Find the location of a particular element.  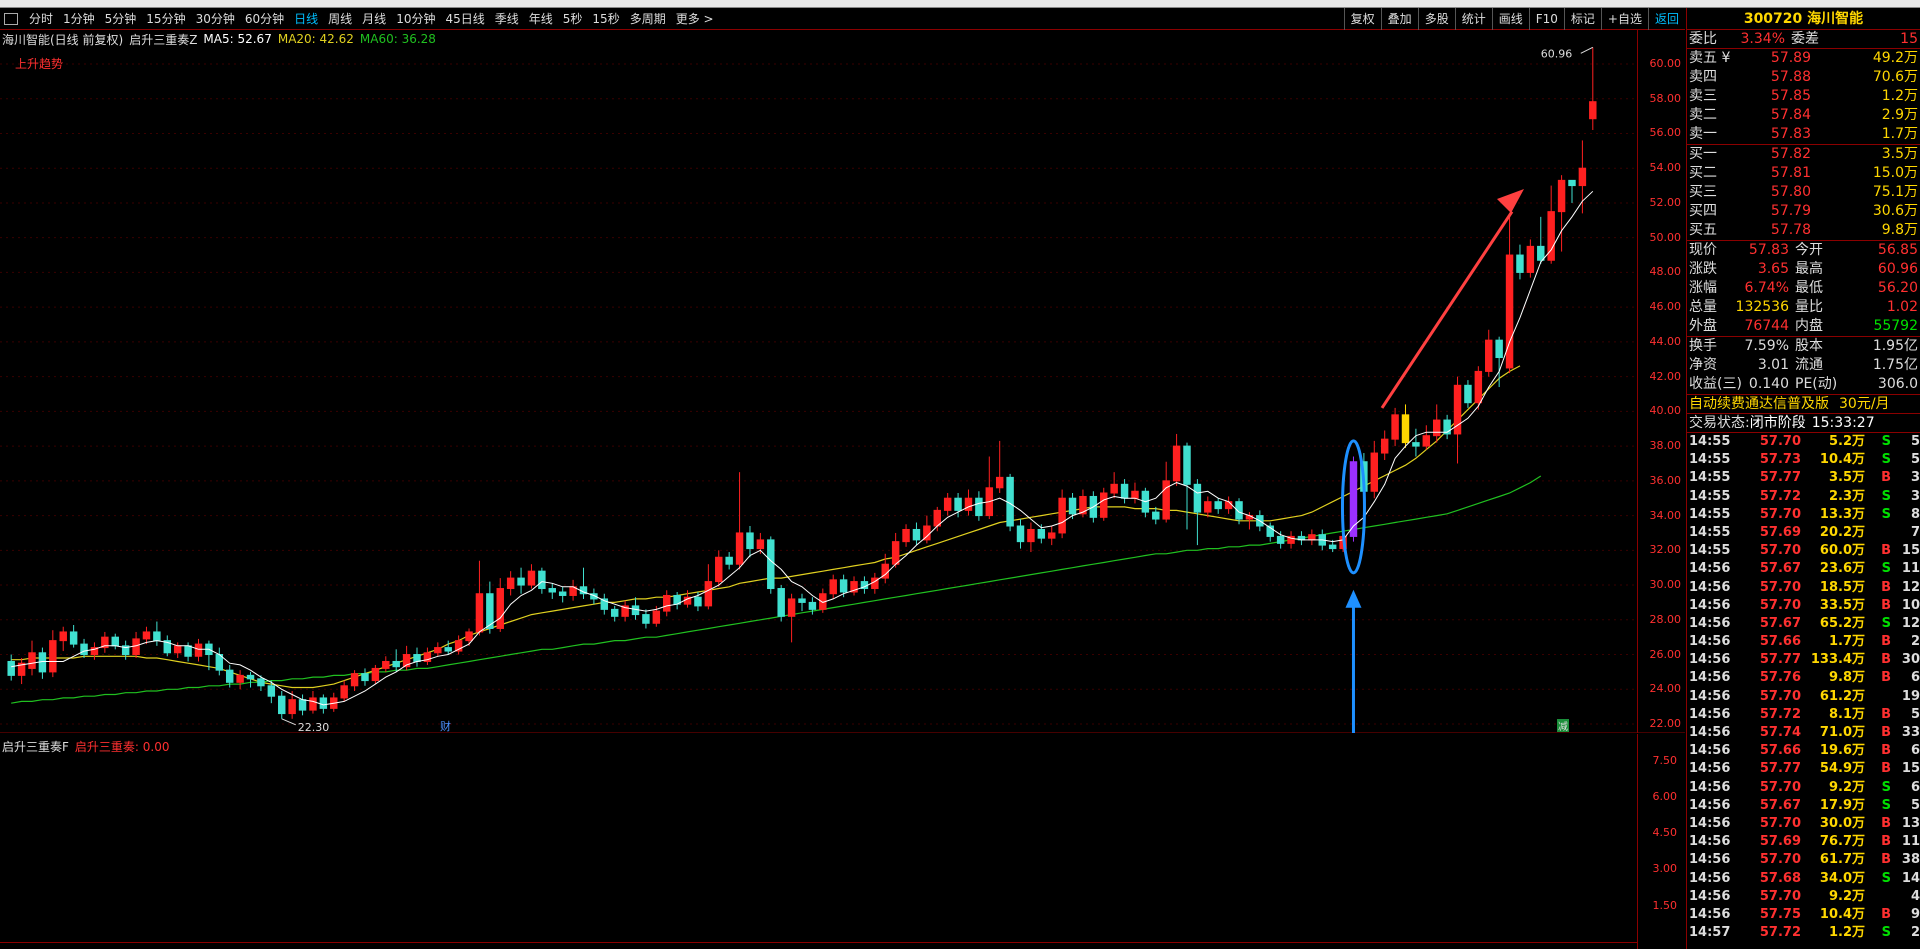

tick-row: 14:56 57.75 10.4万 B 9 is located at coordinates (1803, 915).